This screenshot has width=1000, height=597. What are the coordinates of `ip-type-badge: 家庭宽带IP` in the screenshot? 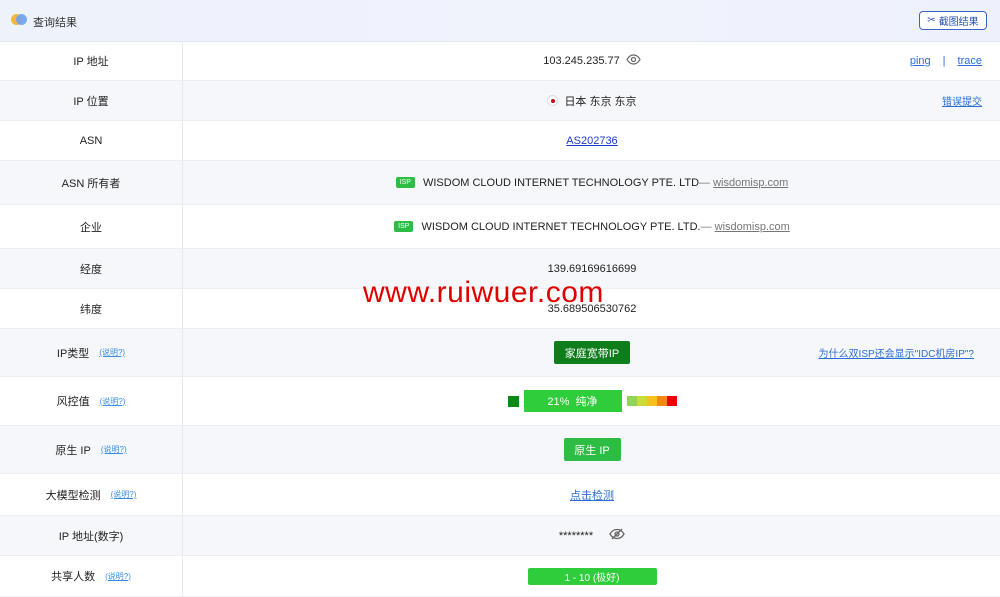 It's located at (592, 352).